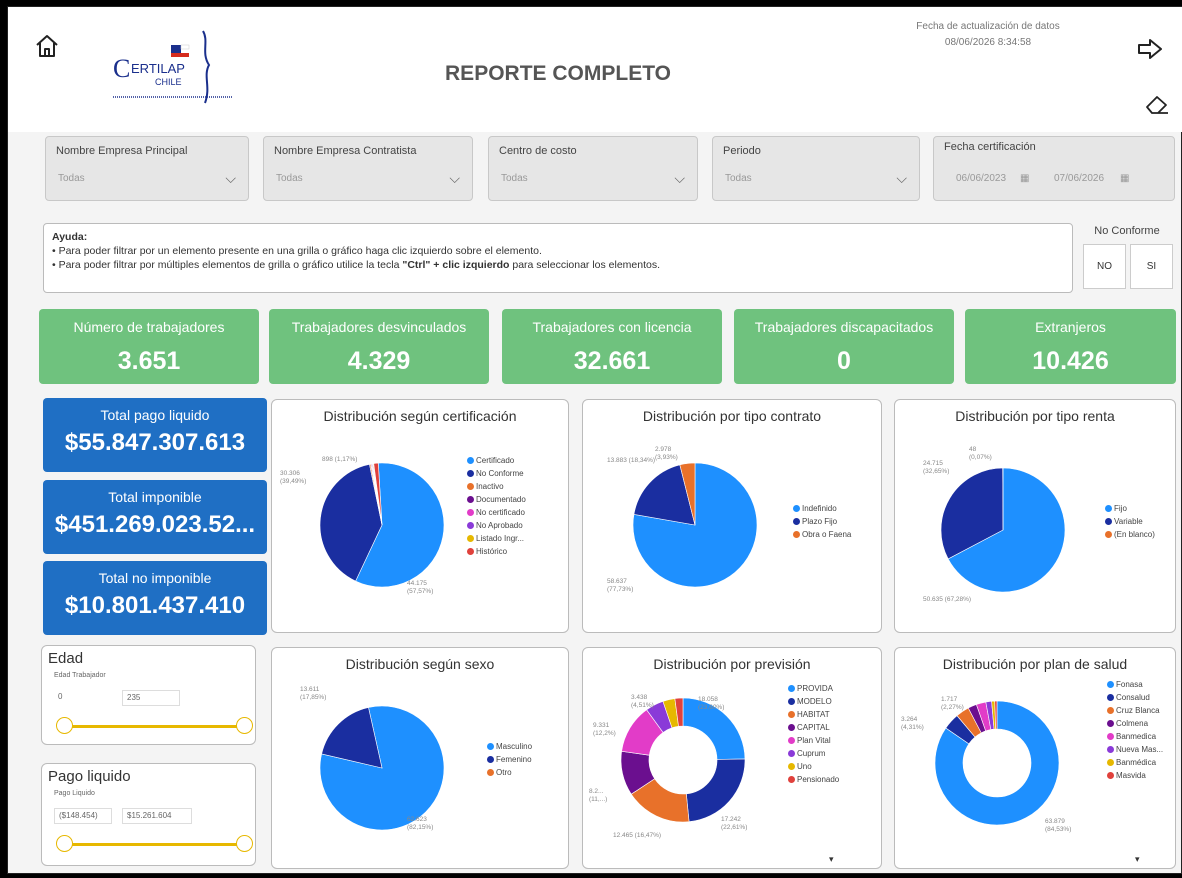 The image size is (1182, 878). Describe the element at coordinates (74, 793) in the screenshot. I see `slicer-subtitle: Pago Liquido` at that location.